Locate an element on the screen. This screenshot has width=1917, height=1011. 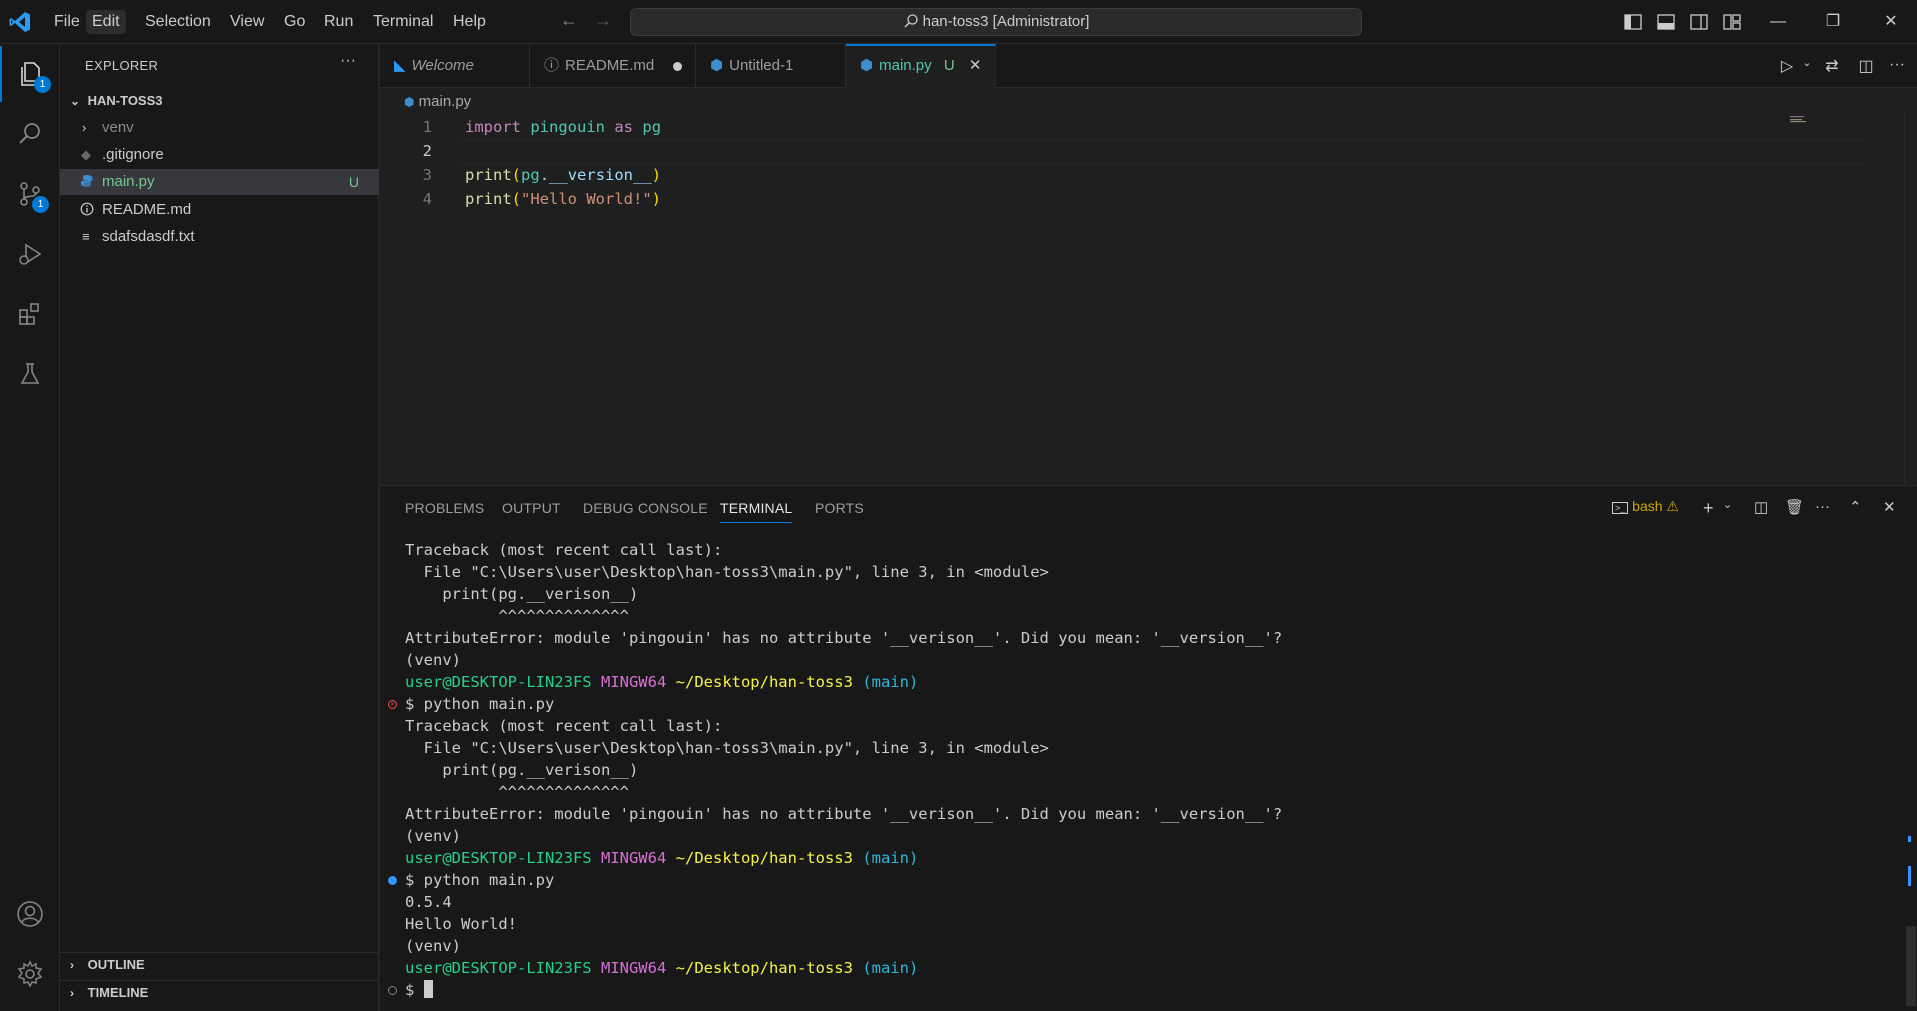
minimap is located at coordinates (1801, 120).